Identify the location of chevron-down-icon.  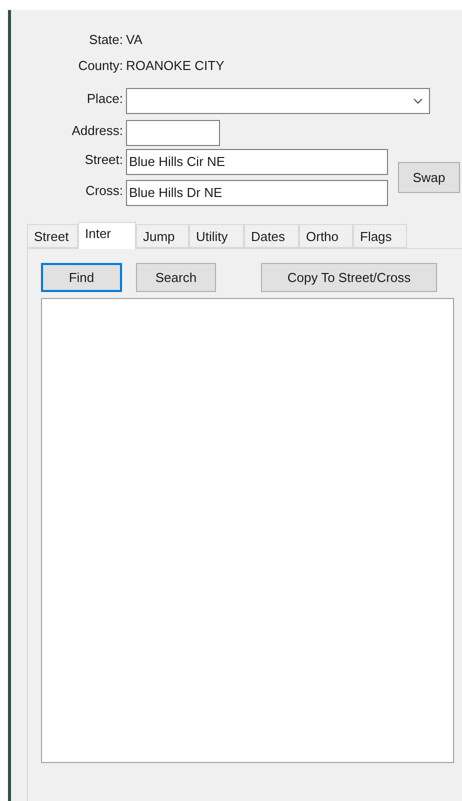
(418, 101).